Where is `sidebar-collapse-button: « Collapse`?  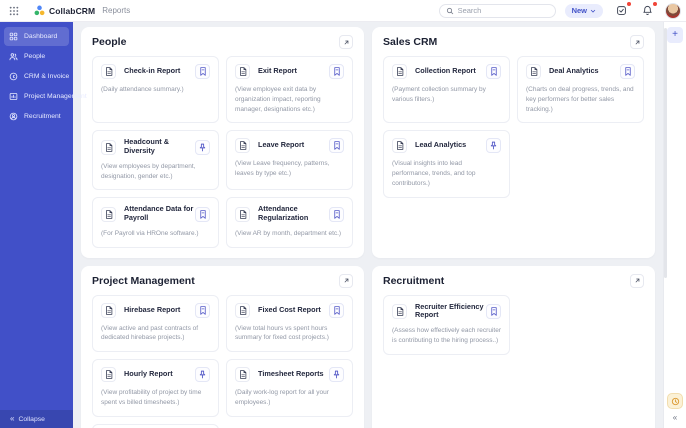 sidebar-collapse-button: « Collapse is located at coordinates (36, 419).